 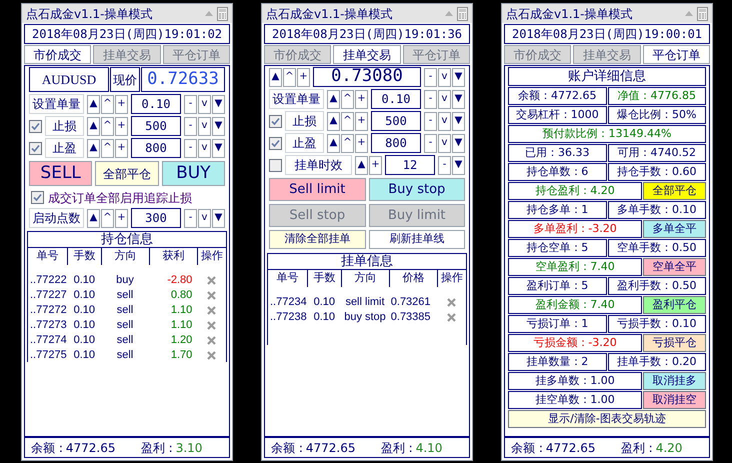 I want to click on action-button: 亏损平仓, so click(x=674, y=343).